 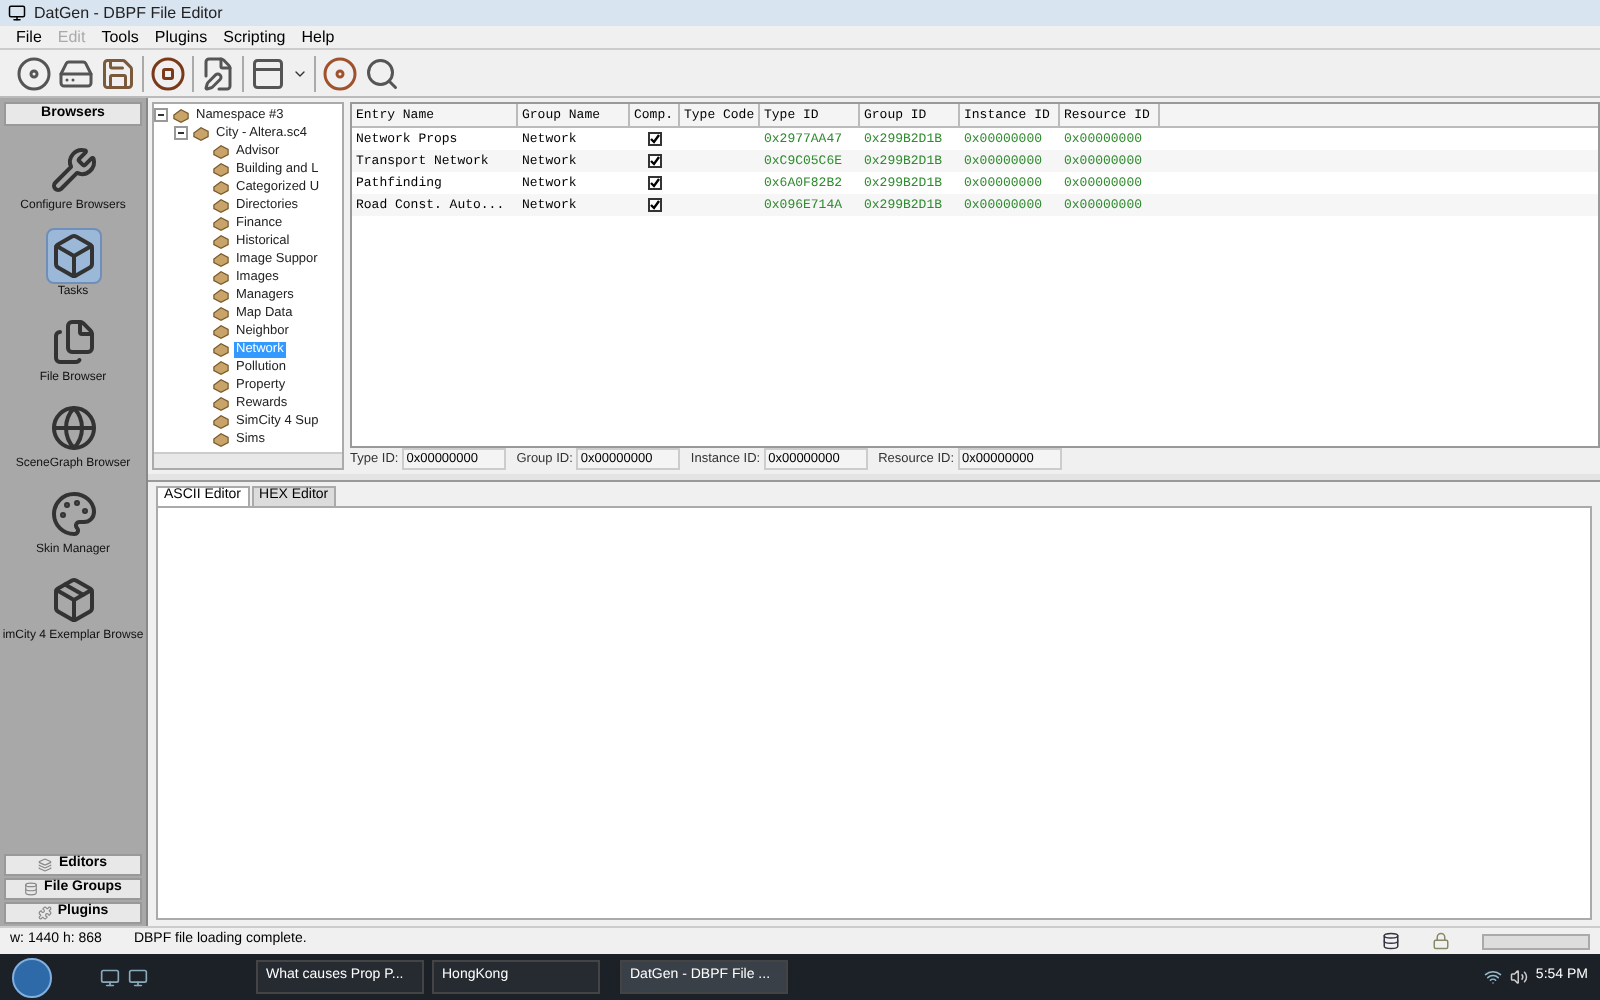 What do you see at coordinates (44, 913) in the screenshot?
I see `puzzle-icon` at bounding box center [44, 913].